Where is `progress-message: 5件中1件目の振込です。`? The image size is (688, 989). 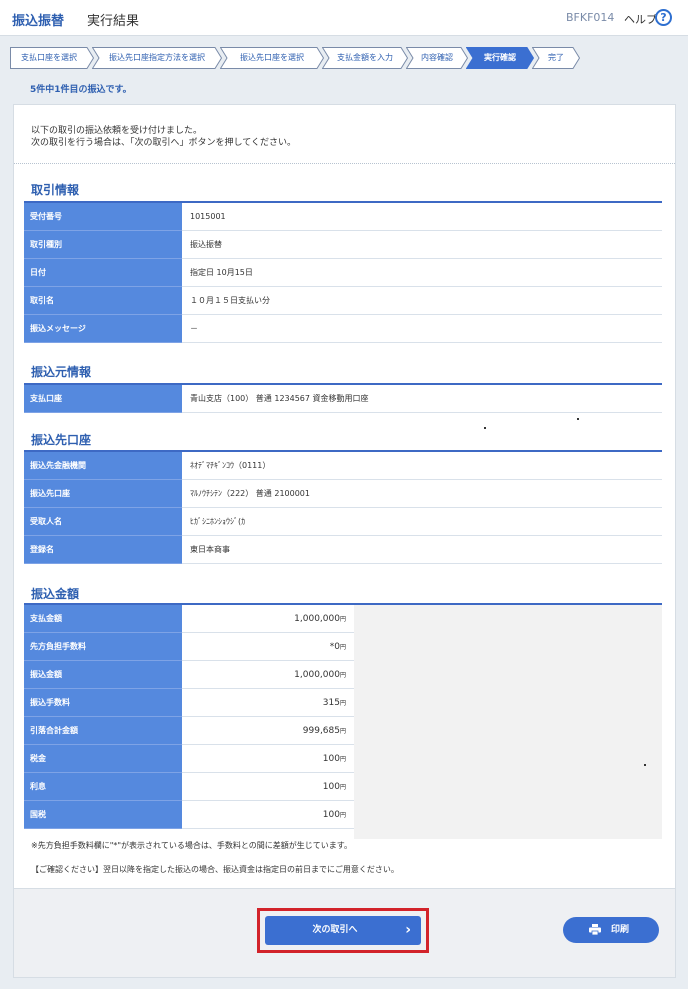 progress-message: 5件中1件目の振込です。 is located at coordinates (81, 90).